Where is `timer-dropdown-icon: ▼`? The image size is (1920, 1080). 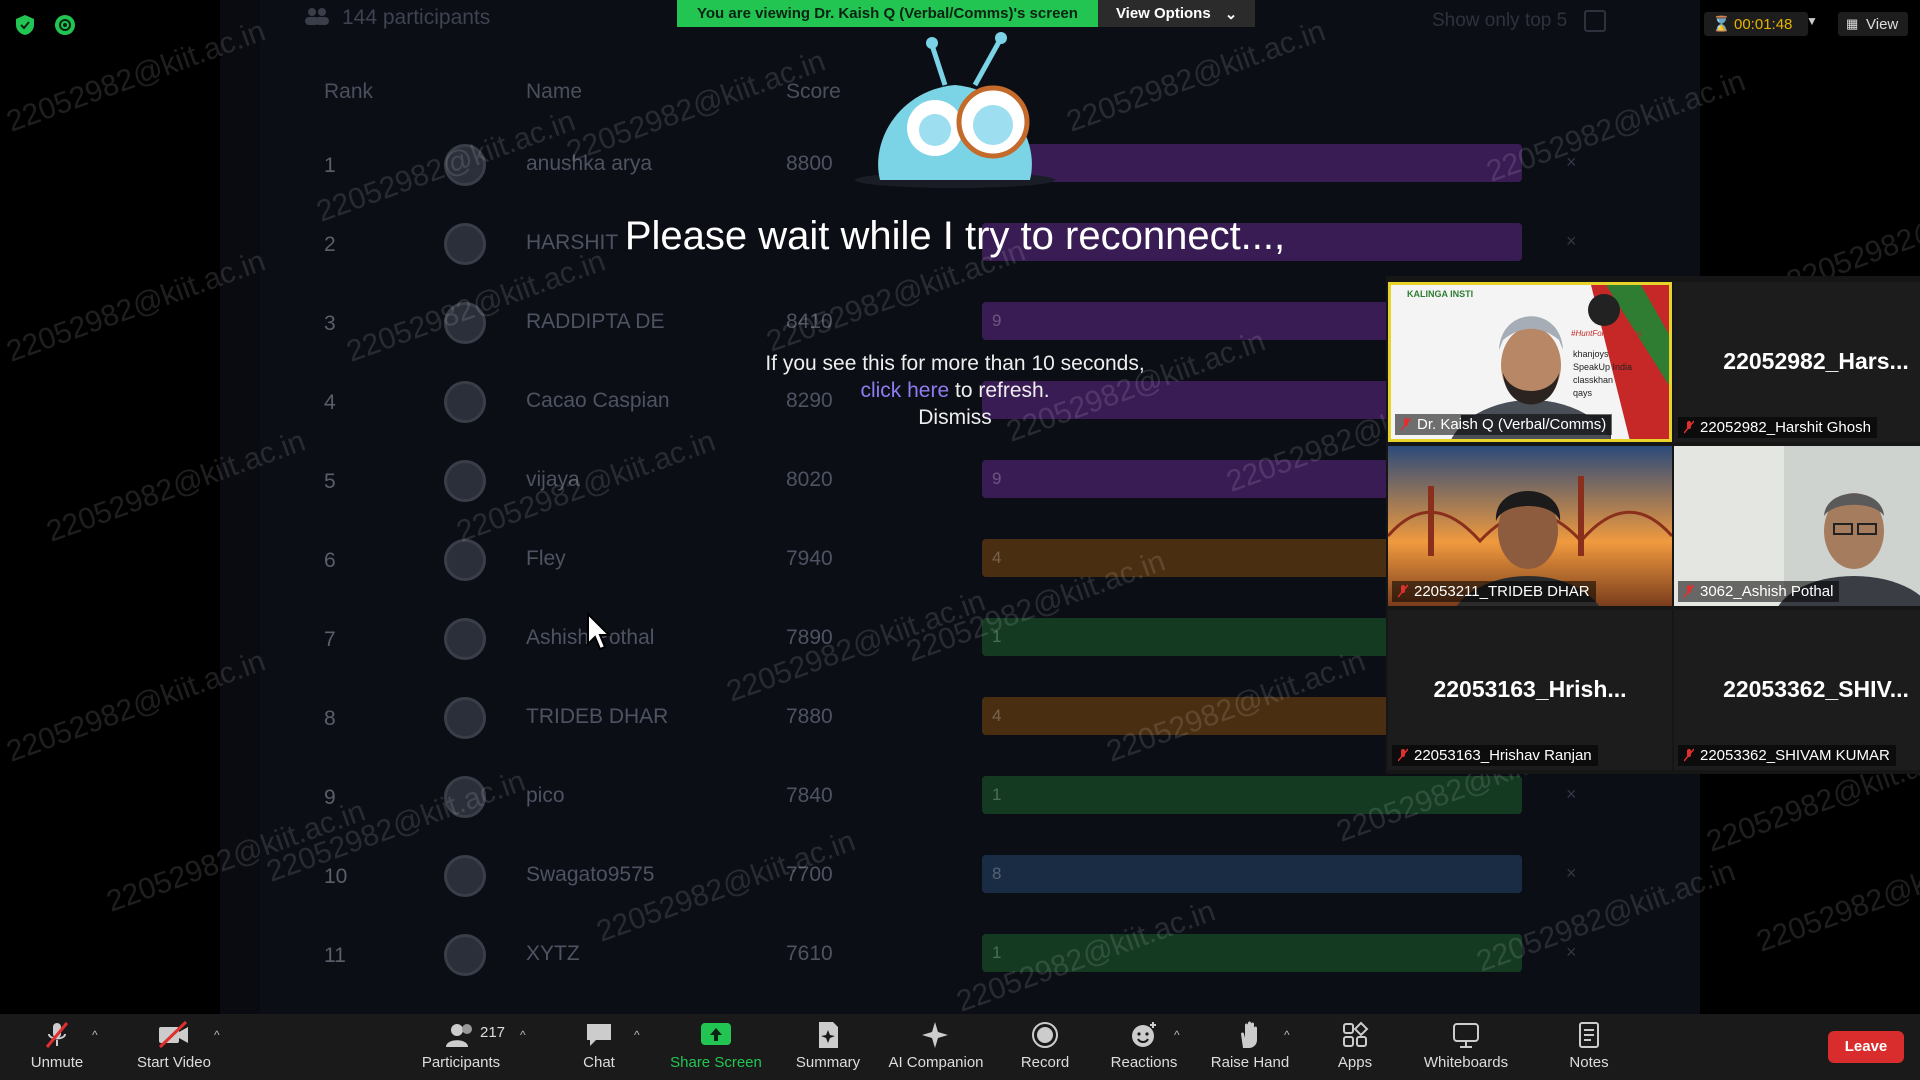
timer-dropdown-icon: ▼ is located at coordinates (1812, 21).